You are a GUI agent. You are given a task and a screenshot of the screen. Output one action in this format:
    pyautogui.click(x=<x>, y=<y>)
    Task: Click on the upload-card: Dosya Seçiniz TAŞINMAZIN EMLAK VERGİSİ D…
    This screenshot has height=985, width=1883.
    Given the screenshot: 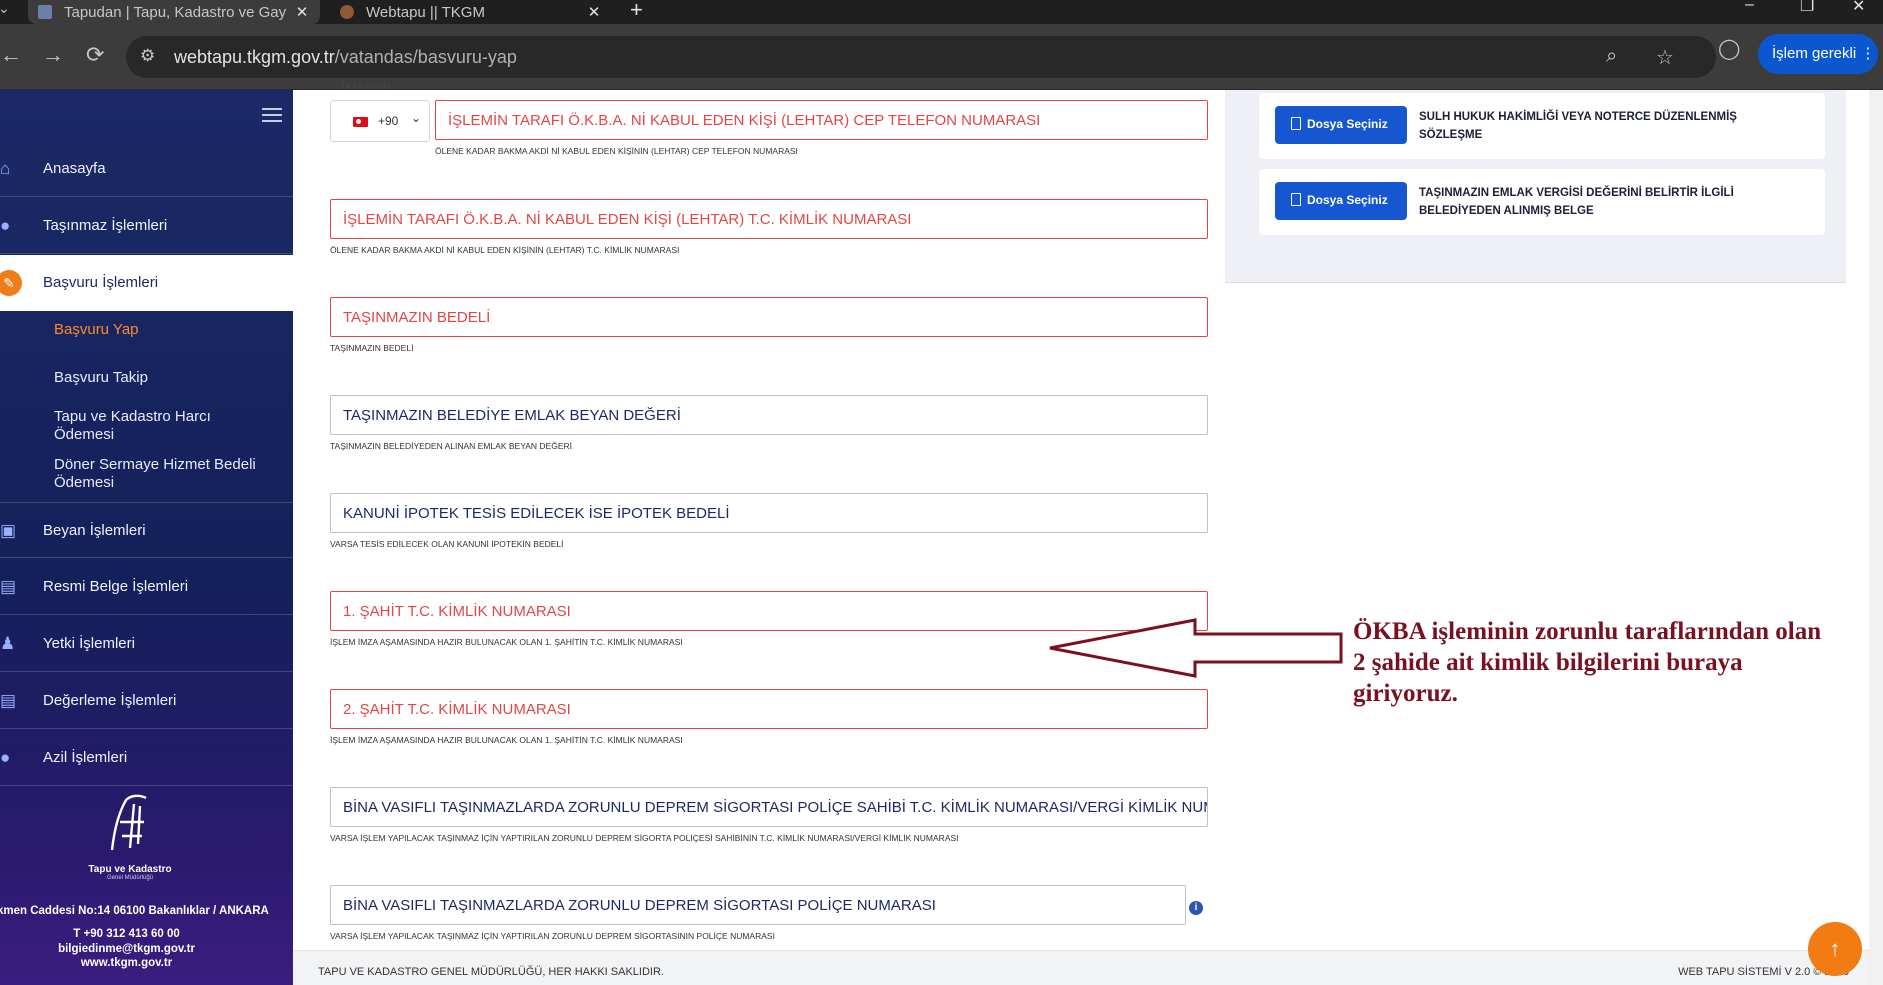 What is the action you would take?
    pyautogui.click(x=1542, y=202)
    